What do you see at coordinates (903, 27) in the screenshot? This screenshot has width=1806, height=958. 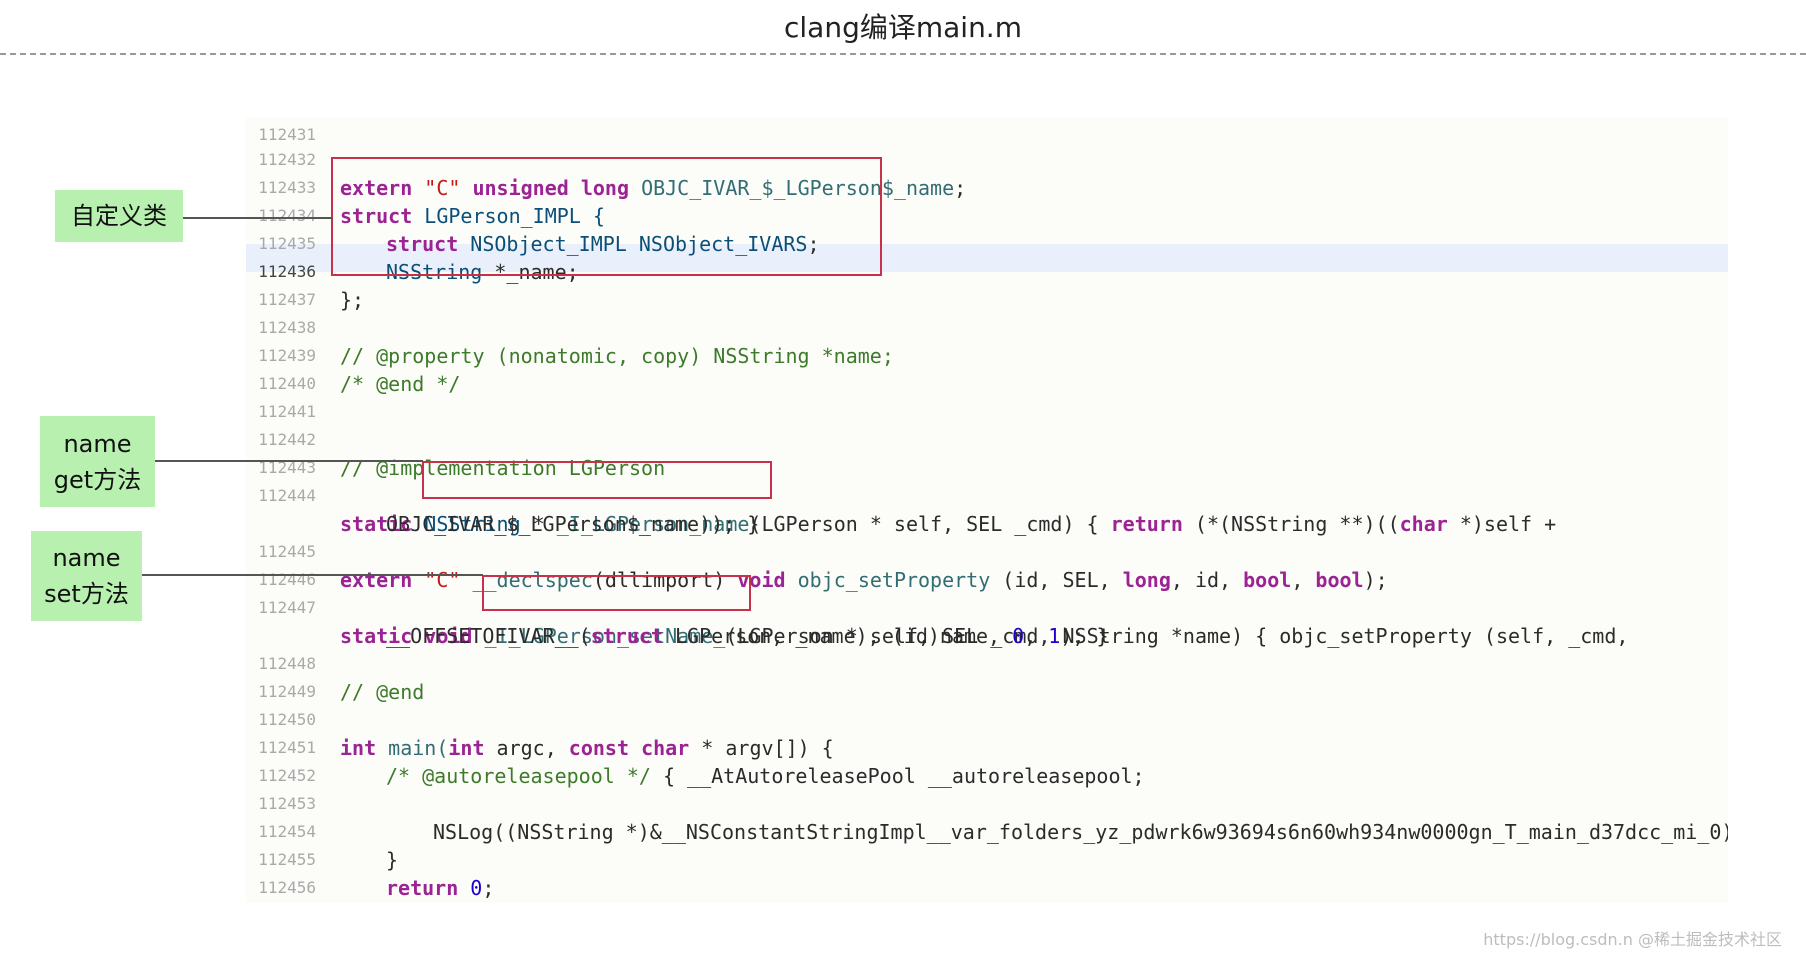 I see `page-title: clang编译main.m` at bounding box center [903, 27].